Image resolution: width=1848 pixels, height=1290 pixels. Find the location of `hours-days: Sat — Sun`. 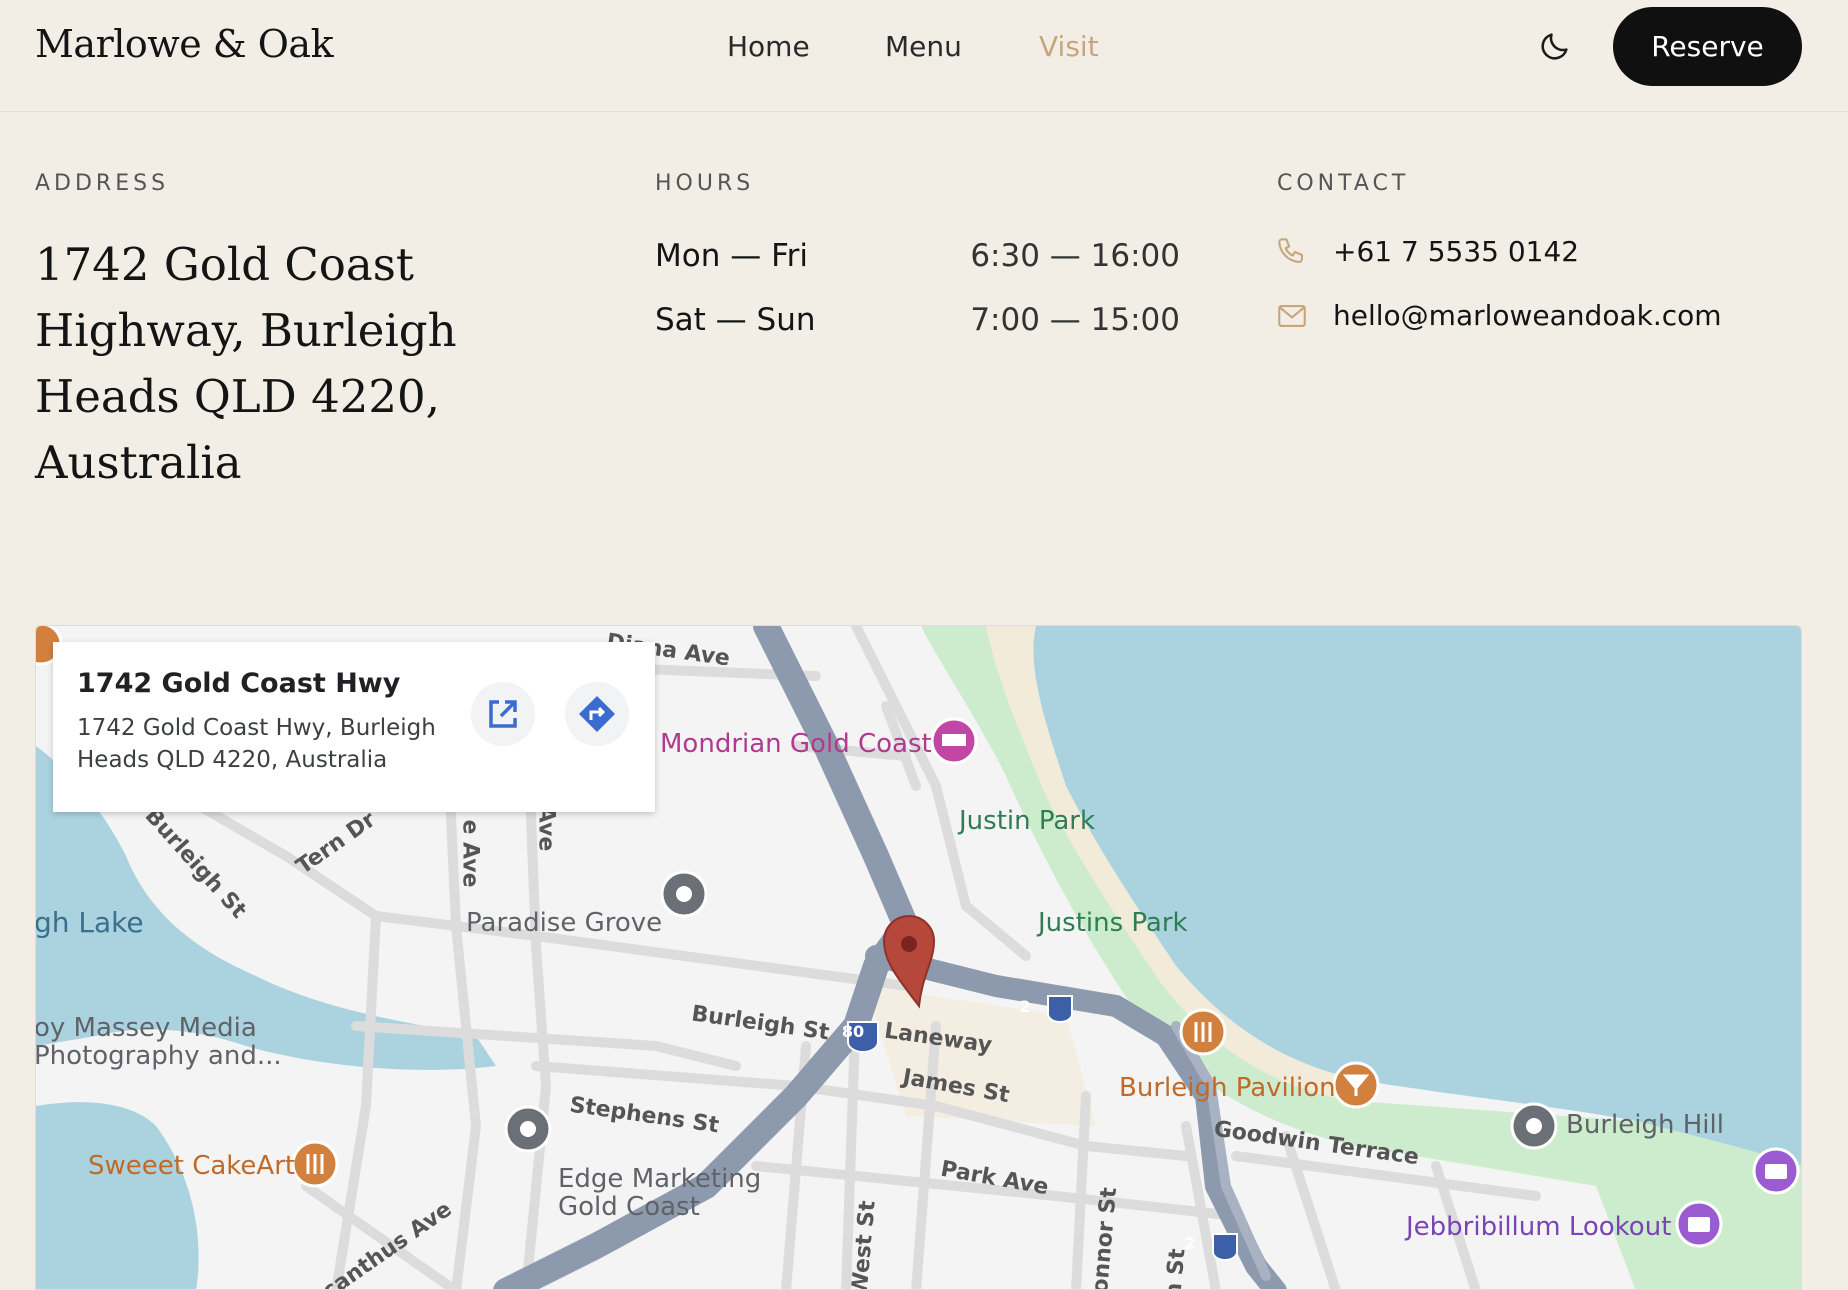

hours-days: Sat — Sun is located at coordinates (735, 320).